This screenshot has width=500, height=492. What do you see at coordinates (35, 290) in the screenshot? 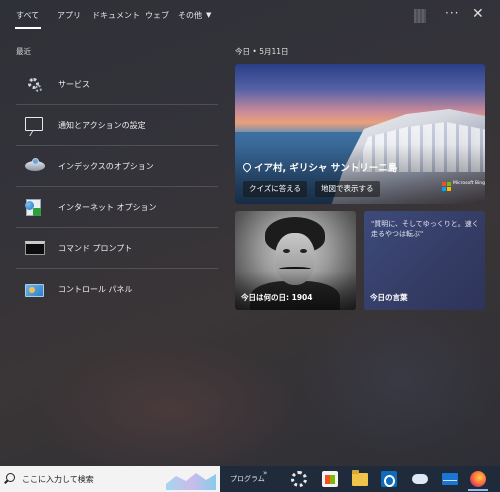
I see `control-panel-icon` at bounding box center [35, 290].